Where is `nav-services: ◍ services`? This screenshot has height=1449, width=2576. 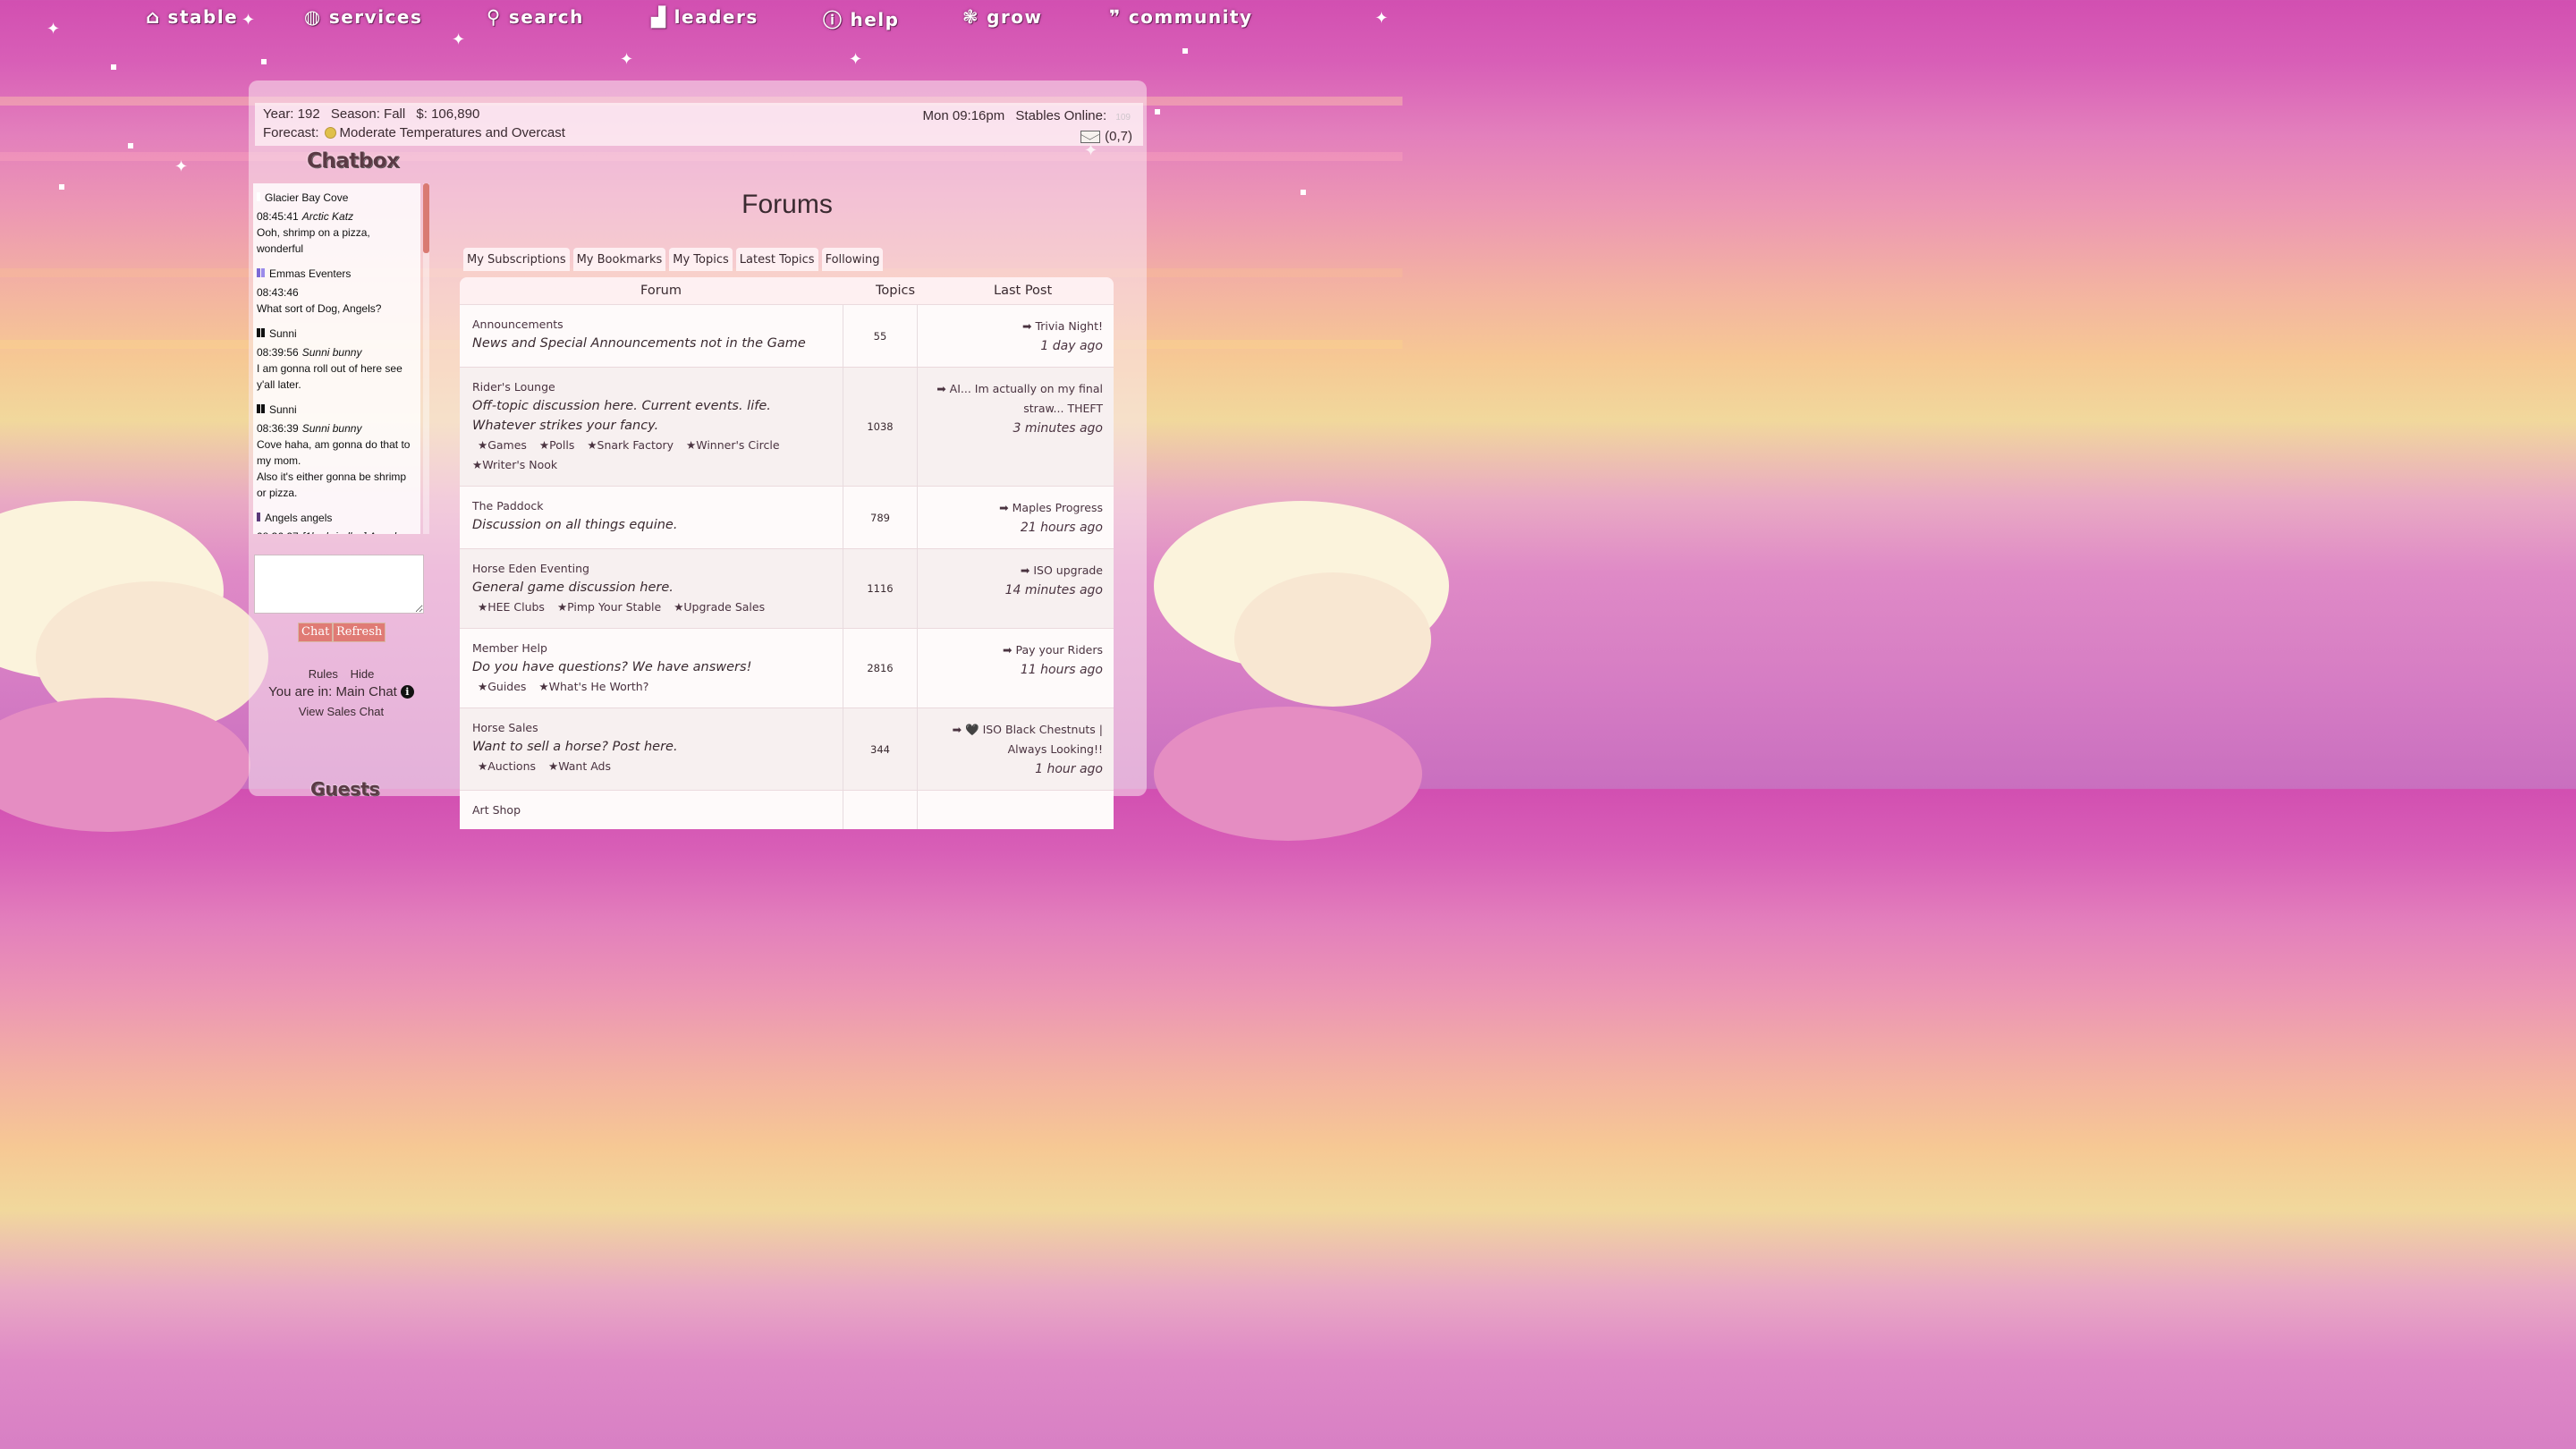 nav-services: ◍ services is located at coordinates (363, 17).